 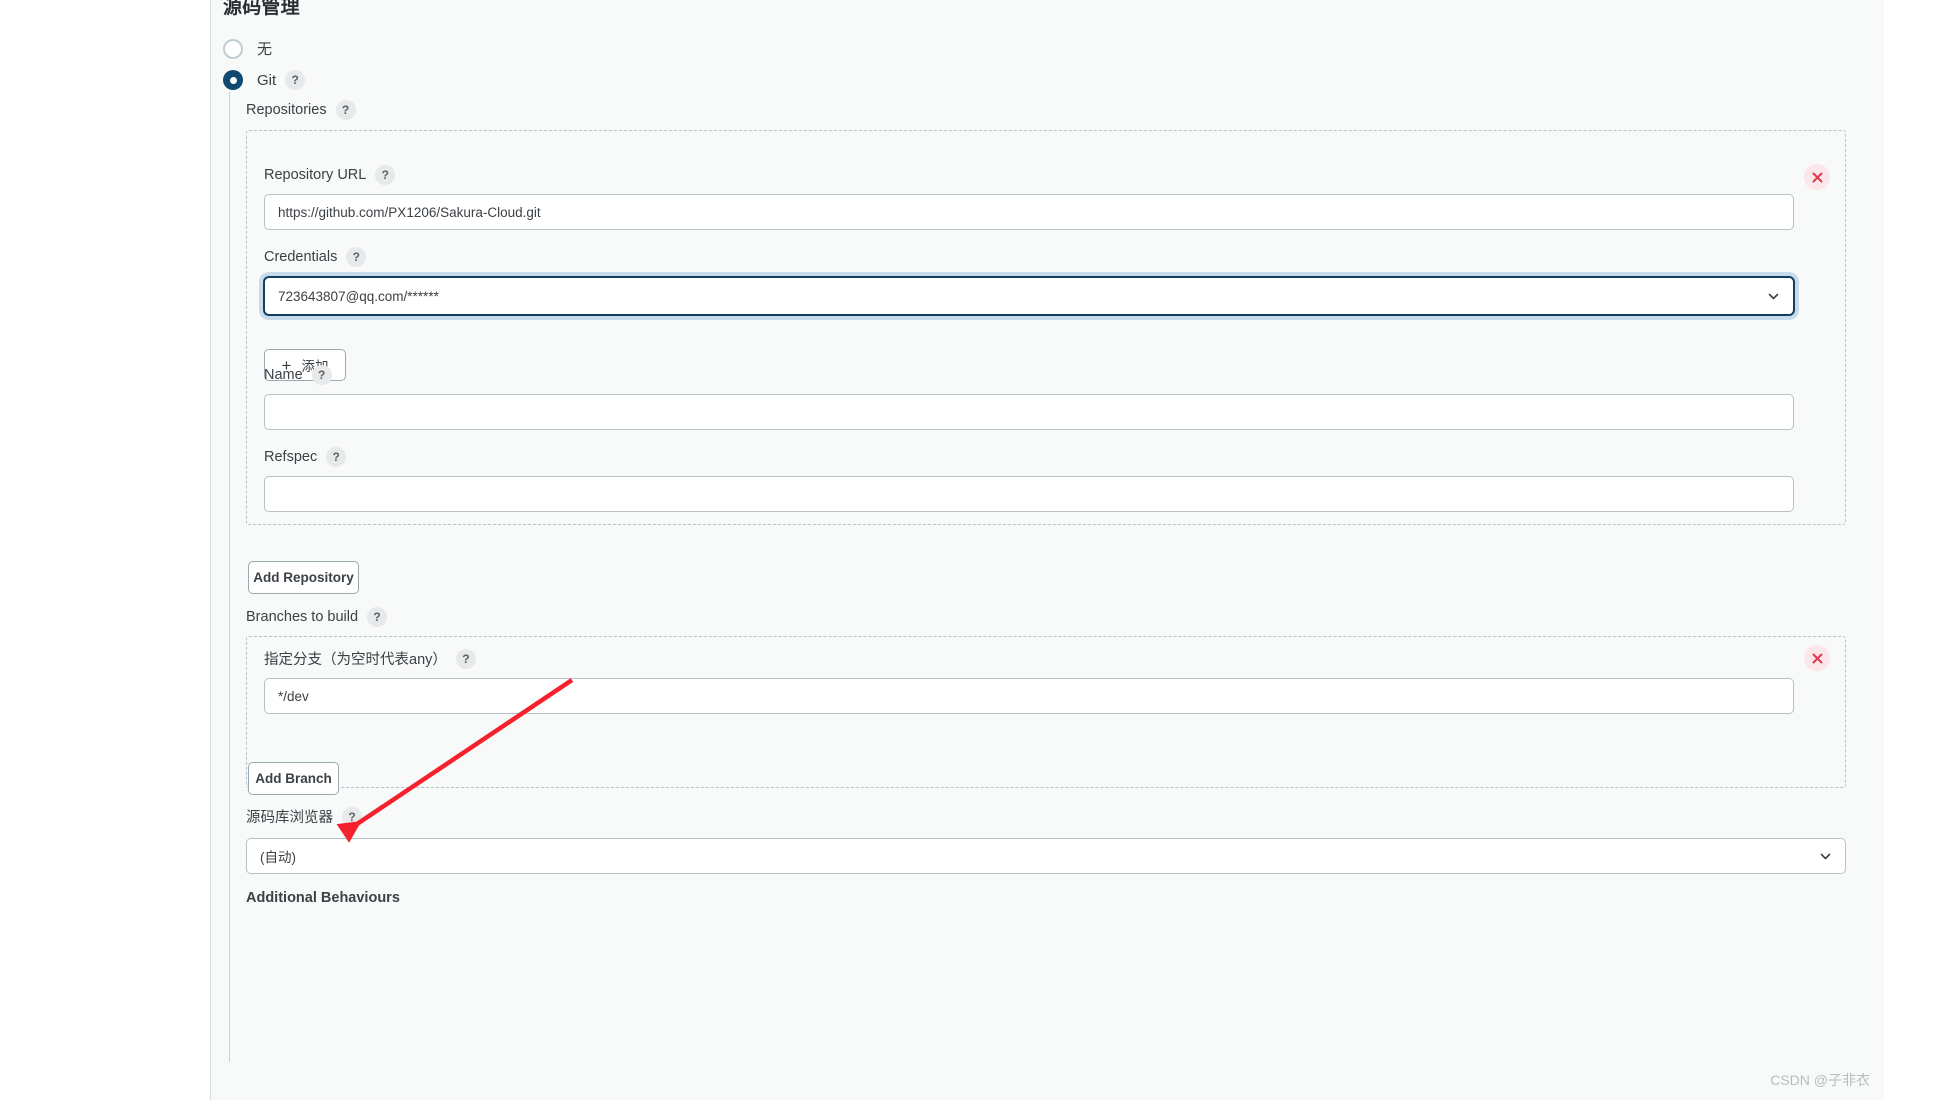 What do you see at coordinates (233, 80) in the screenshot?
I see `radio-git-indicator` at bounding box center [233, 80].